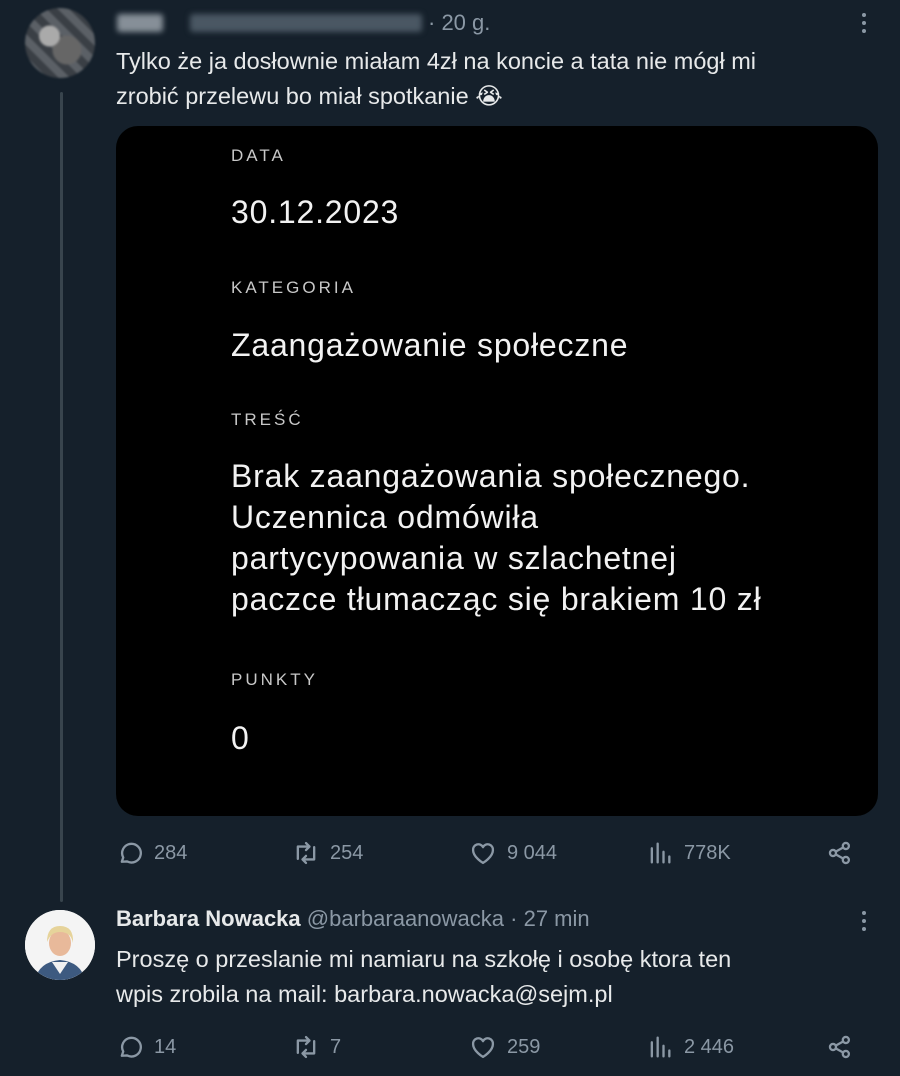 This screenshot has width=900, height=1076. I want to click on like-count: 9 044, so click(532, 852).